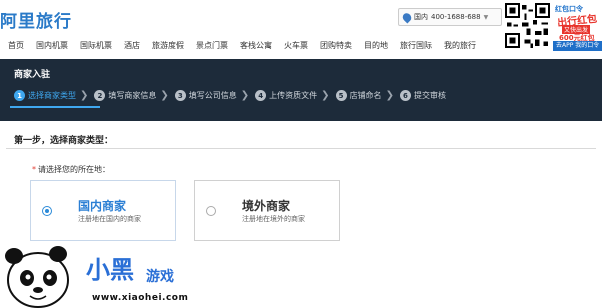 The image size is (602, 308). What do you see at coordinates (102, 206) in the screenshot?
I see `option-title: 国内商家` at bounding box center [102, 206].